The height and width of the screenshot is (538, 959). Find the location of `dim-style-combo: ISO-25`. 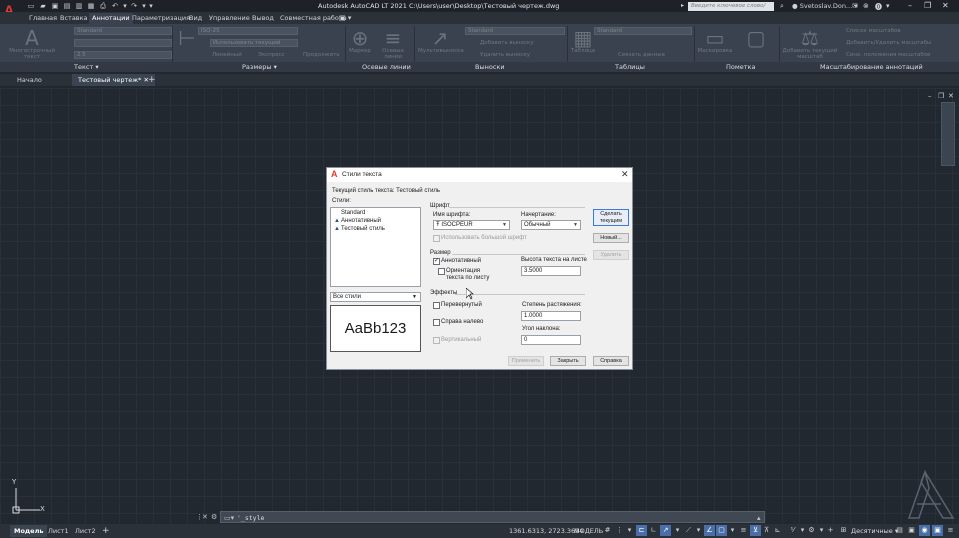

dim-style-combo: ISO-25 is located at coordinates (248, 31).